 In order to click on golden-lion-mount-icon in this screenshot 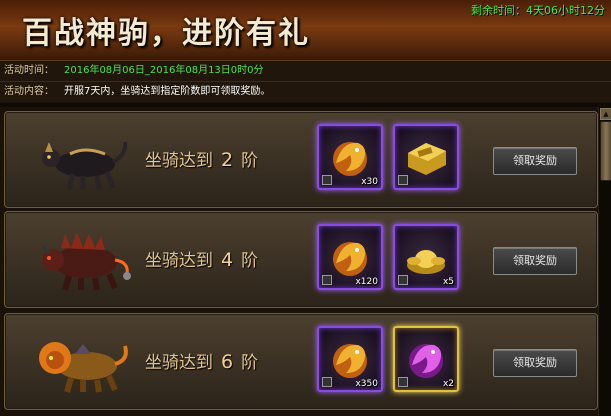, I will do `click(83, 367)`.